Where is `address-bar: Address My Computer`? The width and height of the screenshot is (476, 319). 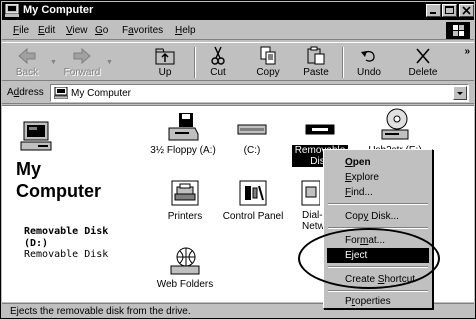
address-bar: Address My Computer is located at coordinates (238, 93).